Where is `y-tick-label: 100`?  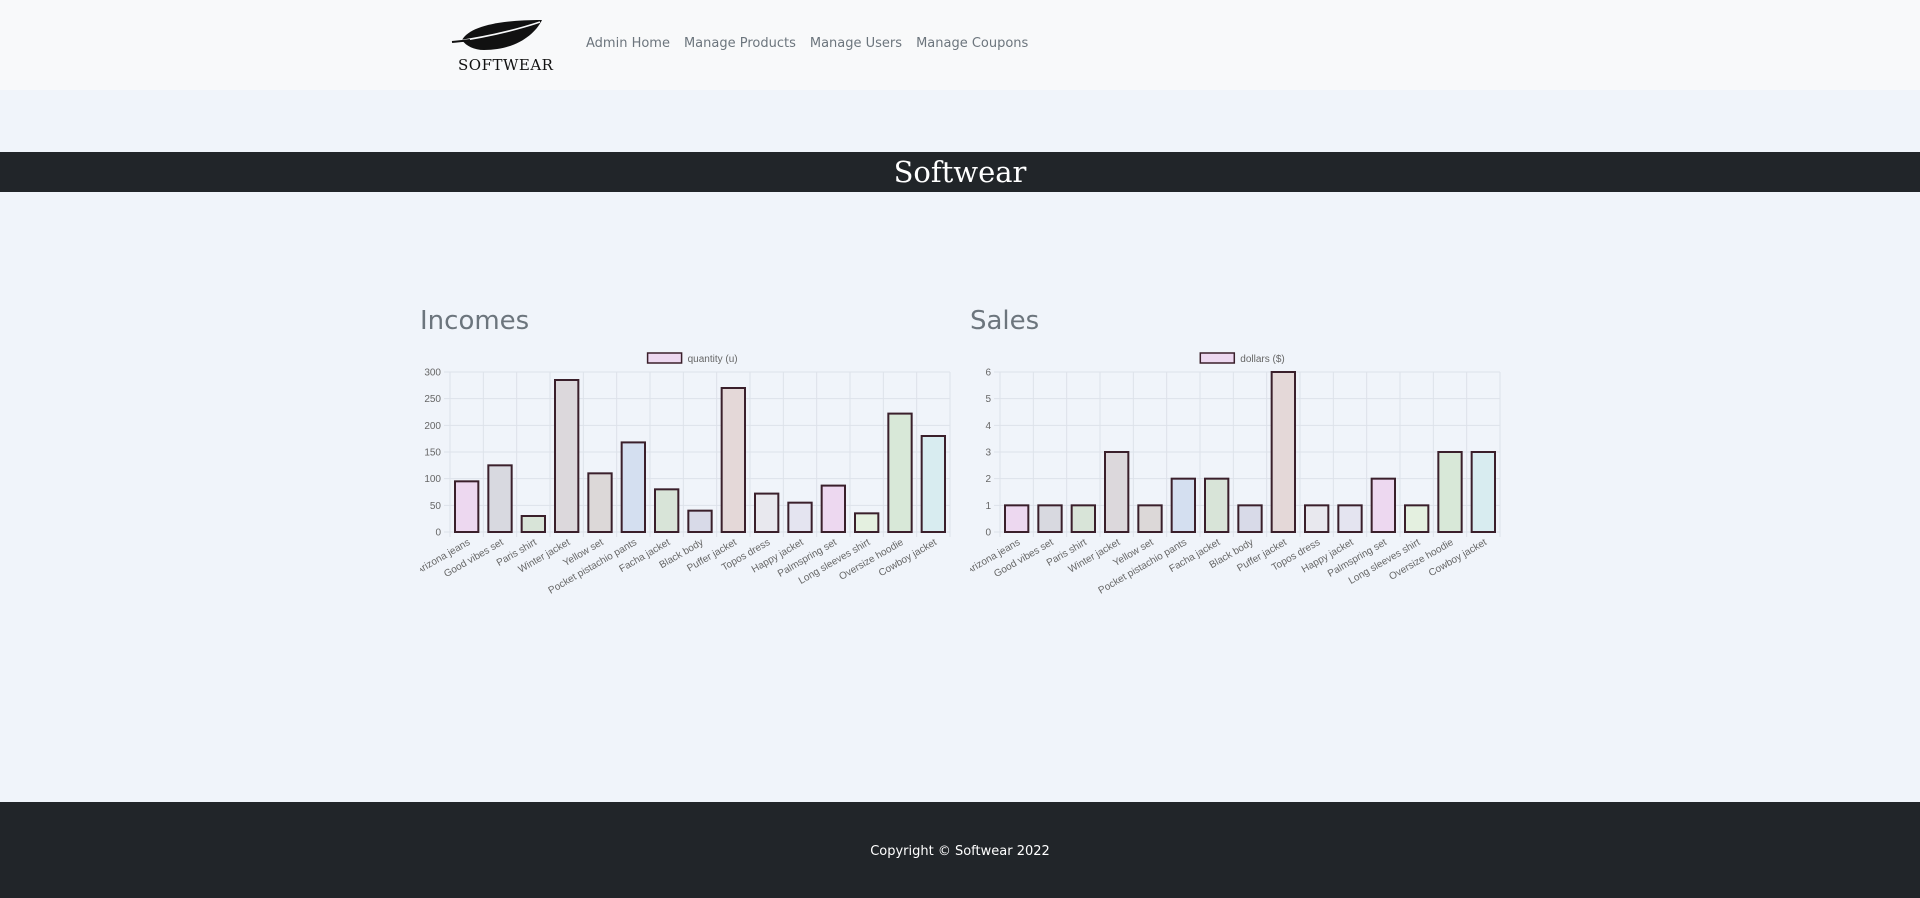
y-tick-label: 100 is located at coordinates (432, 479).